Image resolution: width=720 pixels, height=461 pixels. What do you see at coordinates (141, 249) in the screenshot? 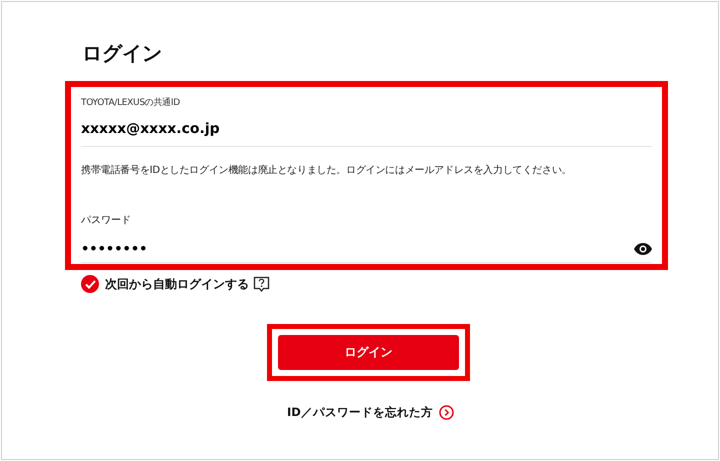
I see `password-field: ••••••••` at bounding box center [141, 249].